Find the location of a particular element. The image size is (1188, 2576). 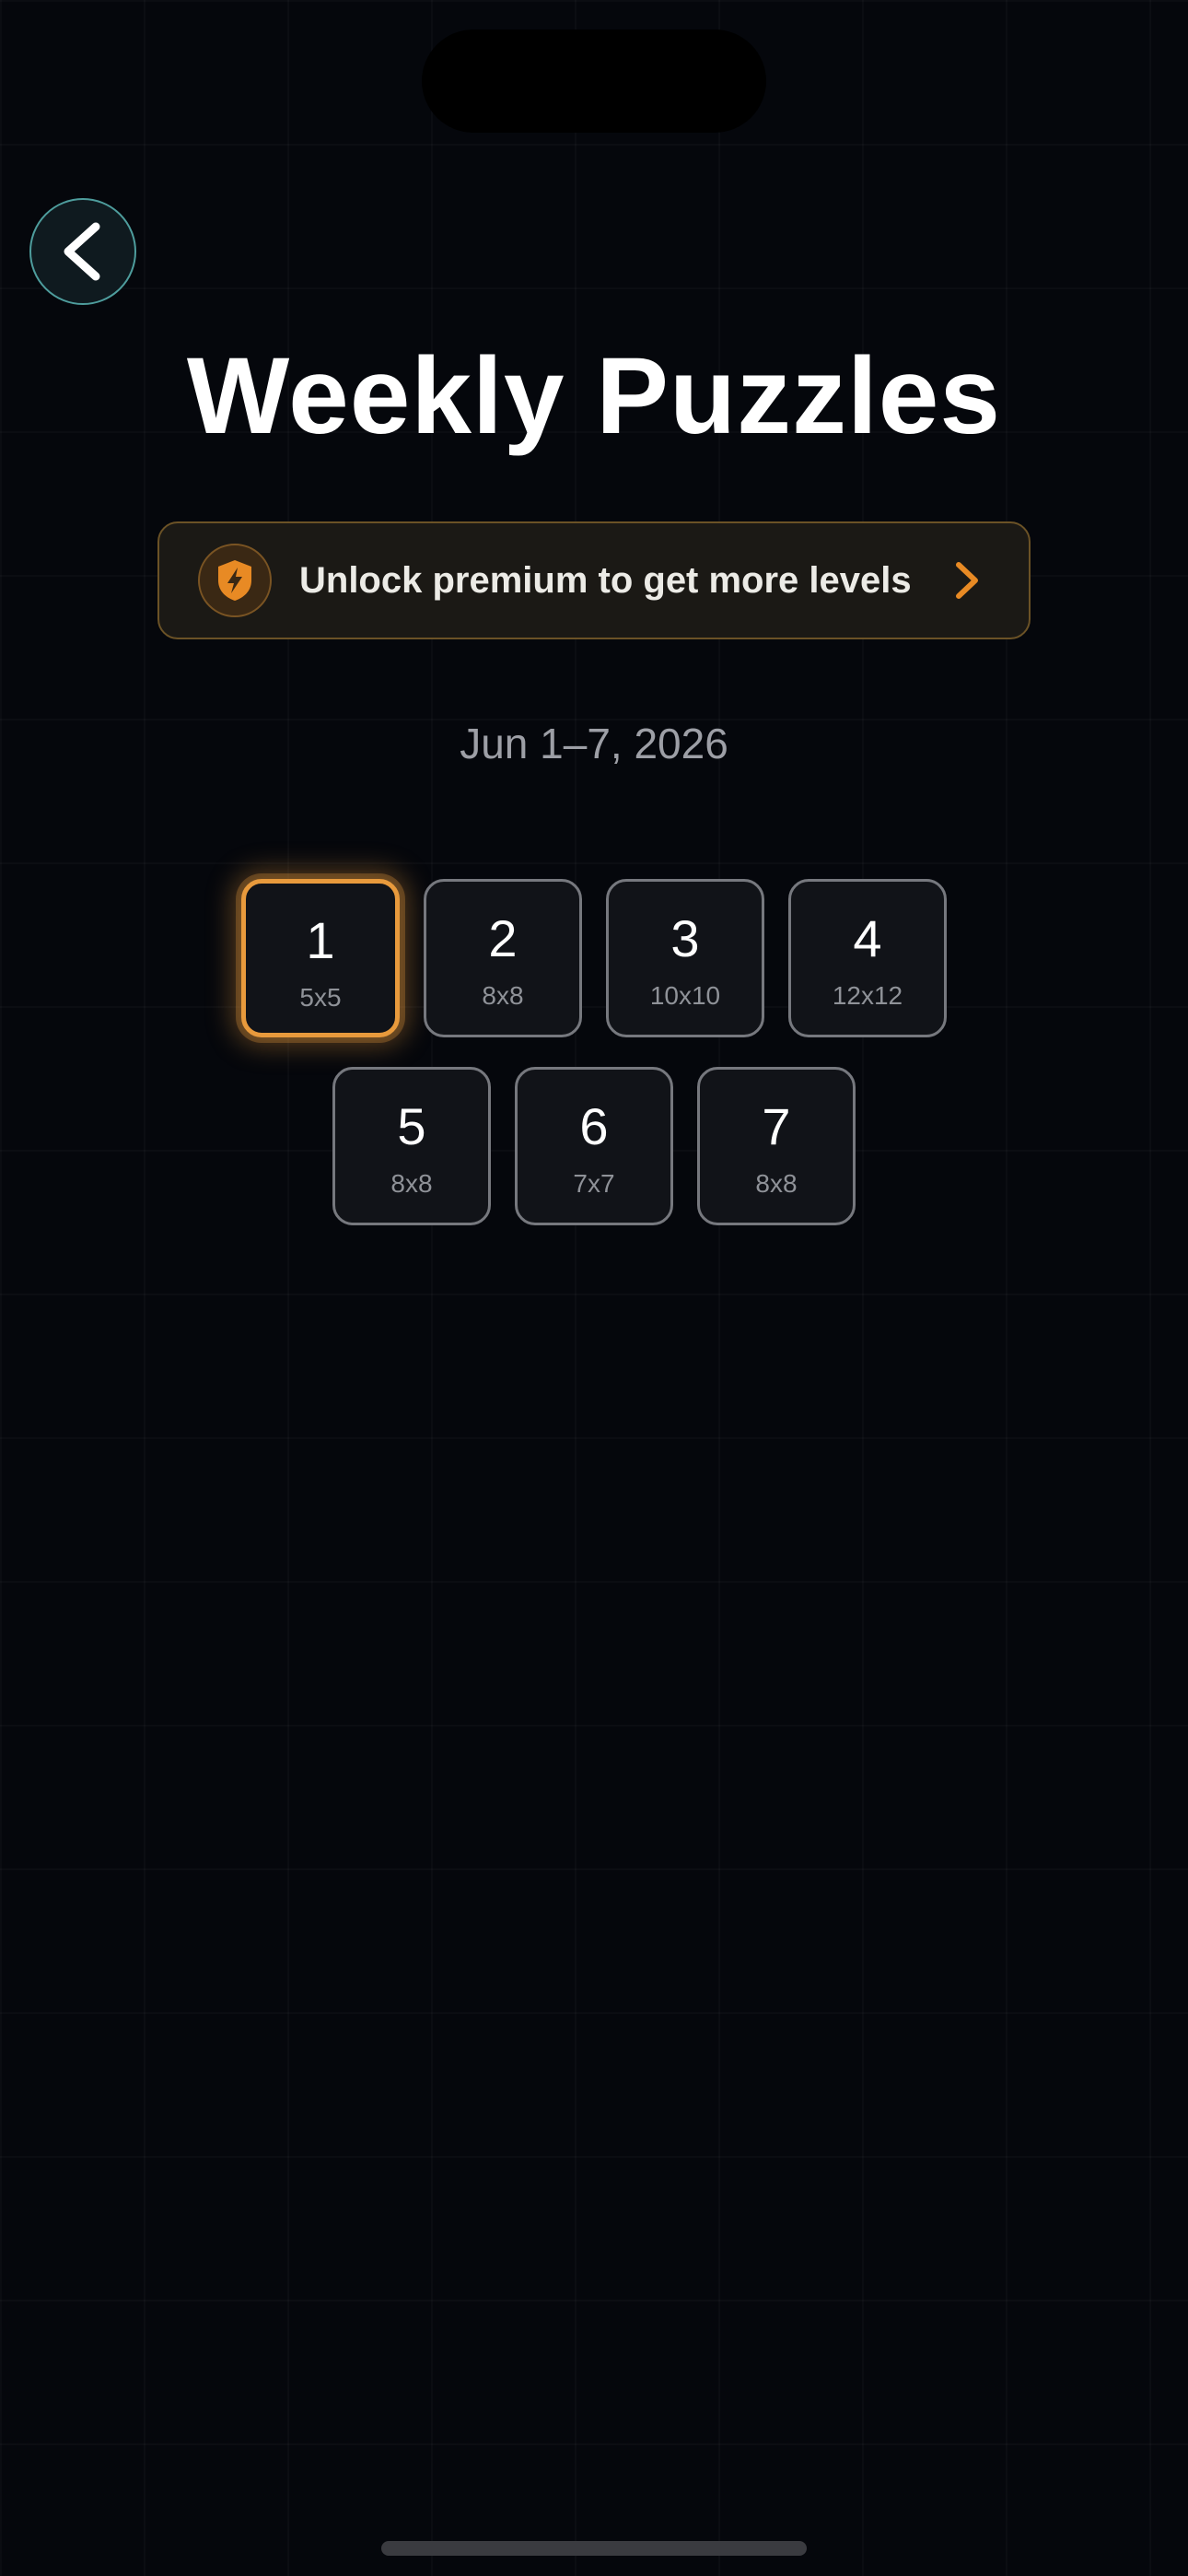

level-tile-1: 1 5x5 is located at coordinates (320, 958).